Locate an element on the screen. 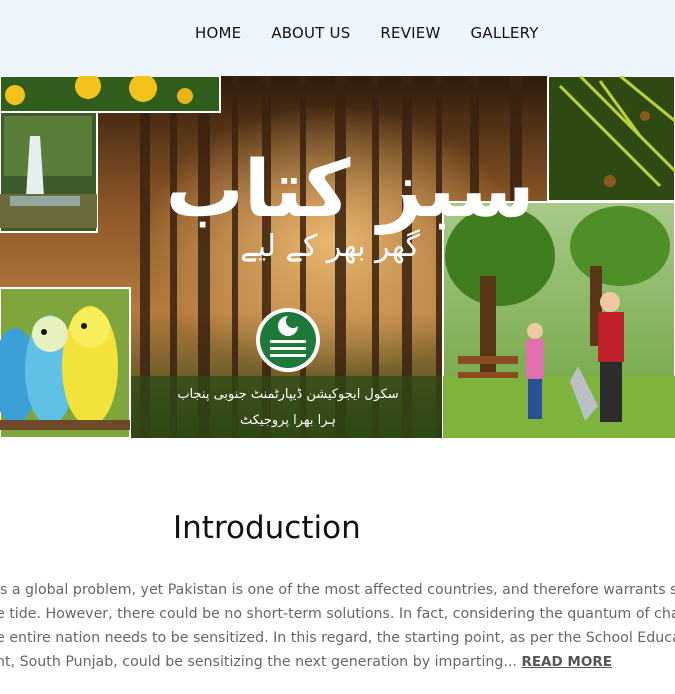 The image size is (675, 694). hero-urdu-title: سبز کتاب is located at coordinates (349, 190).